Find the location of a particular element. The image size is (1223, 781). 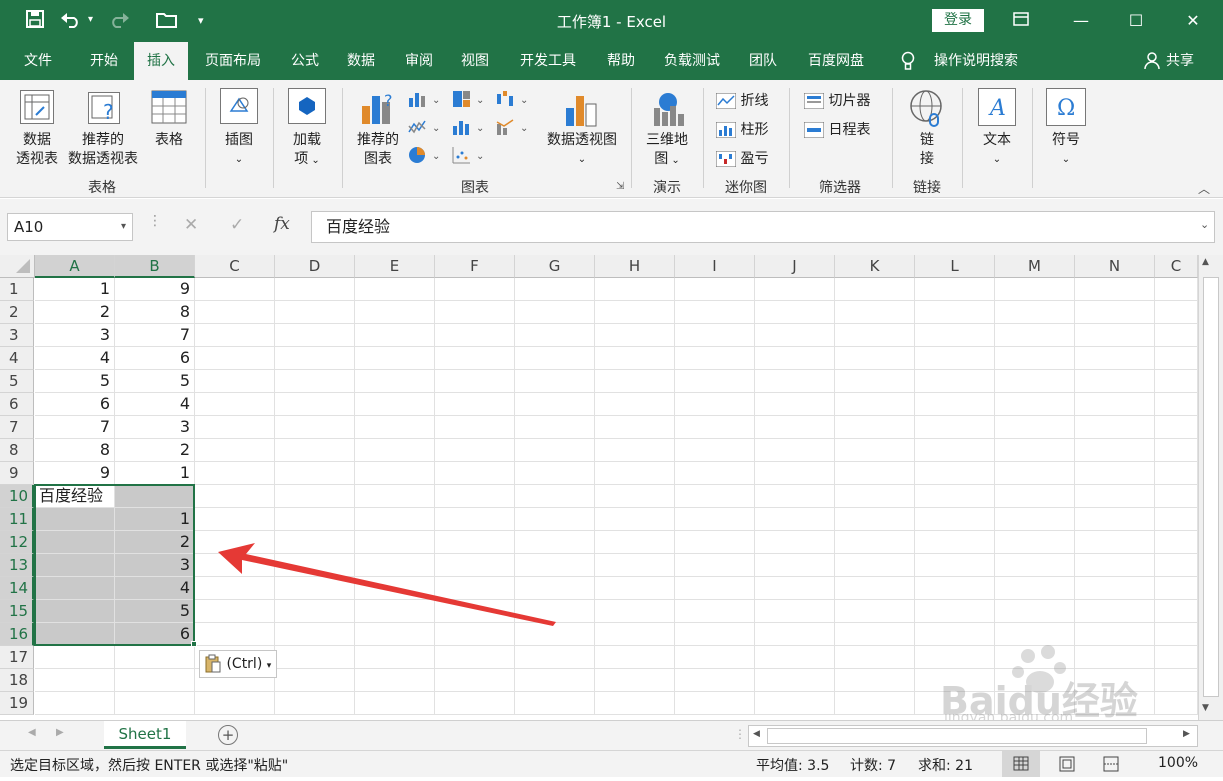

enter-check-icon: ✓ is located at coordinates (237, 225).